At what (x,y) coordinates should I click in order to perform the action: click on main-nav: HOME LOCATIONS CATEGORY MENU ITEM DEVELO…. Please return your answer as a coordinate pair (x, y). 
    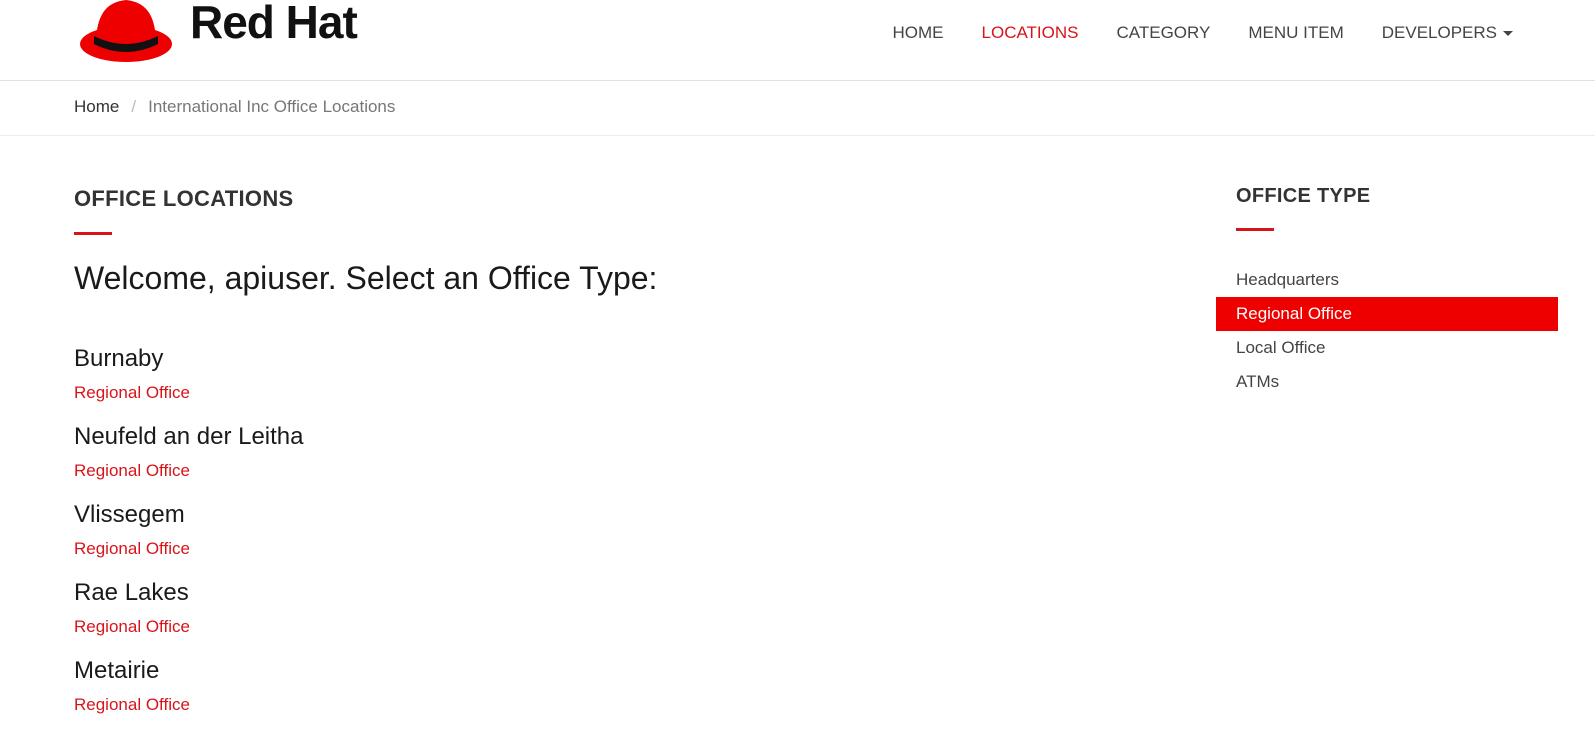
    Looking at the image, I should click on (1203, 33).